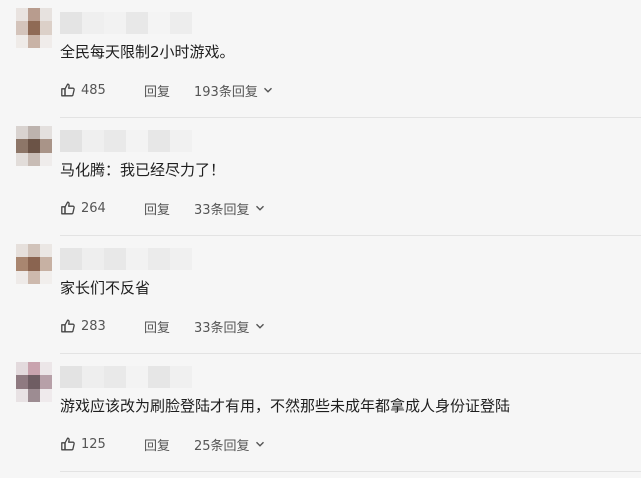 The image size is (641, 478). I want to click on comment-actions: 485 回复 193条回复, so click(166, 90).